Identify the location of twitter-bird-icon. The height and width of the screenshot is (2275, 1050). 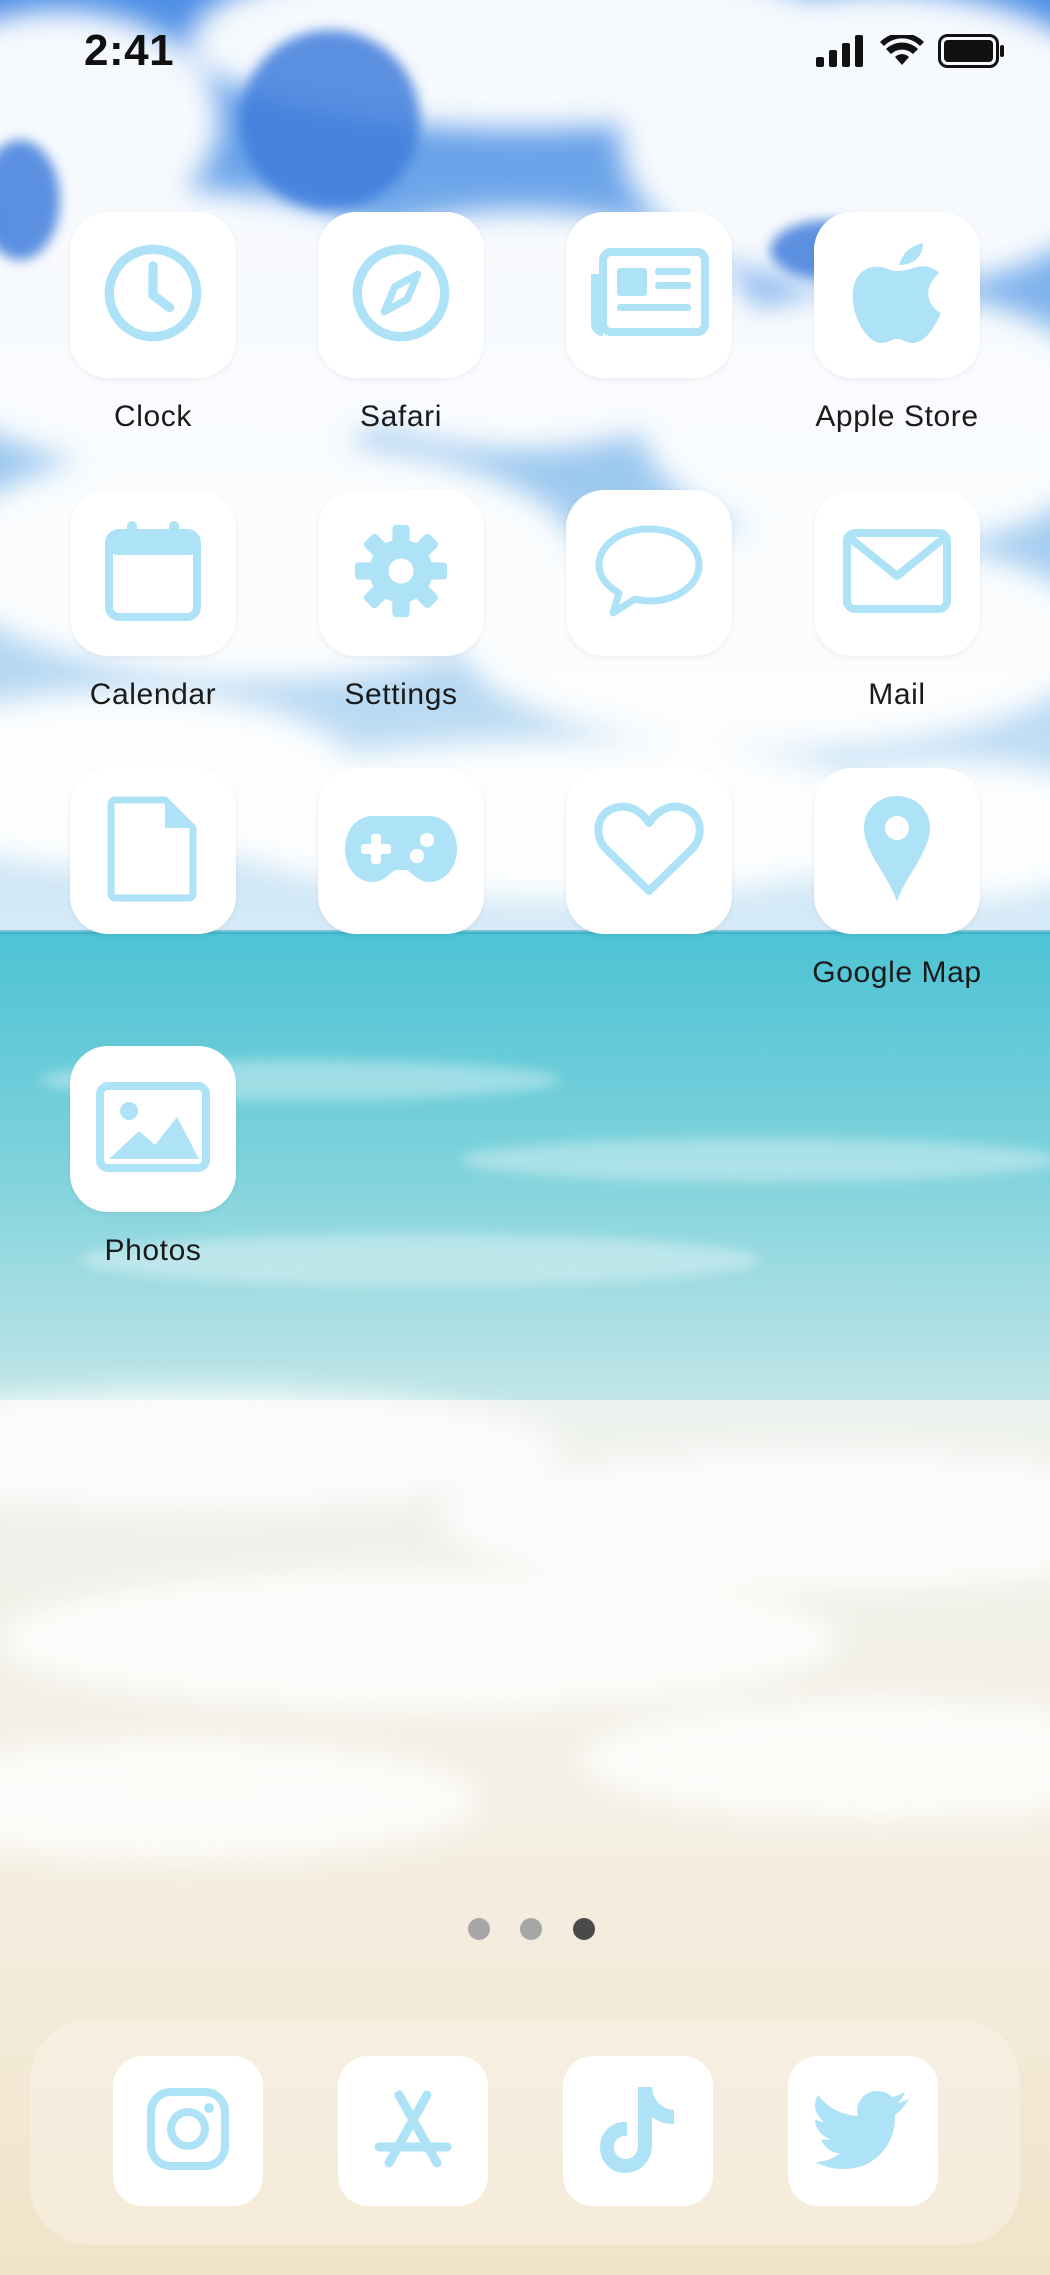
(863, 2131).